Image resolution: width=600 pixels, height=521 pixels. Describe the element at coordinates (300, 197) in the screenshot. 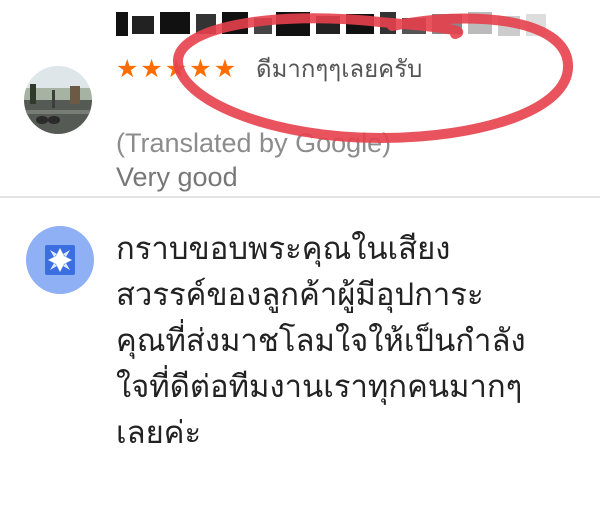

I see `section-divider` at that location.